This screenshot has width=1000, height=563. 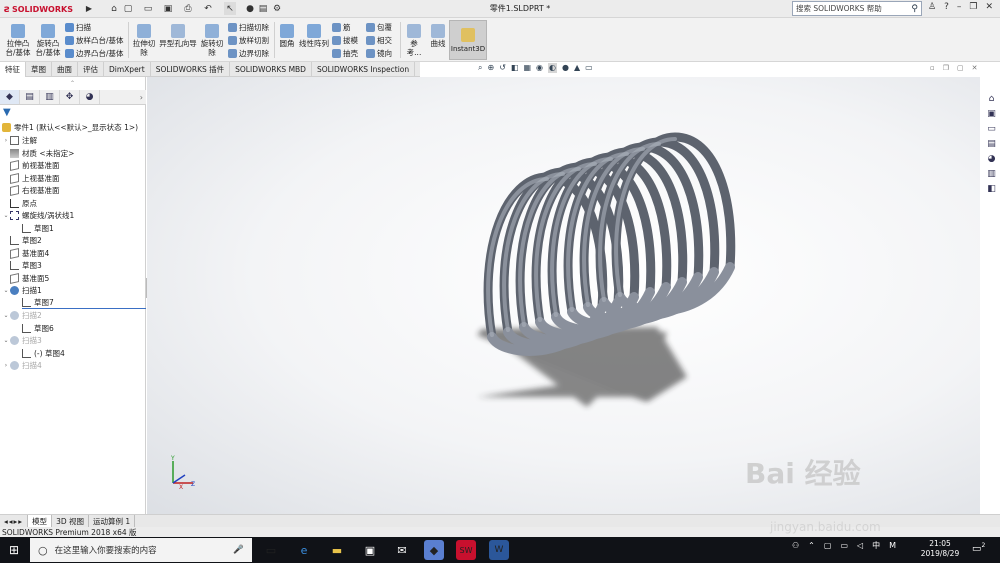 I want to click on panel-collapse-handle: ⌃, so click(x=72, y=83).